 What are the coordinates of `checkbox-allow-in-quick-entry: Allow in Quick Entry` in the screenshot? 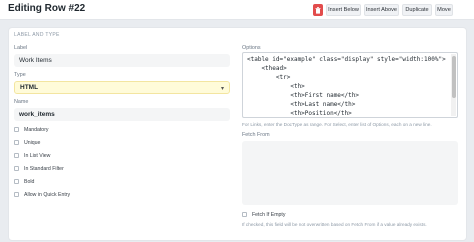 It's located at (42, 194).